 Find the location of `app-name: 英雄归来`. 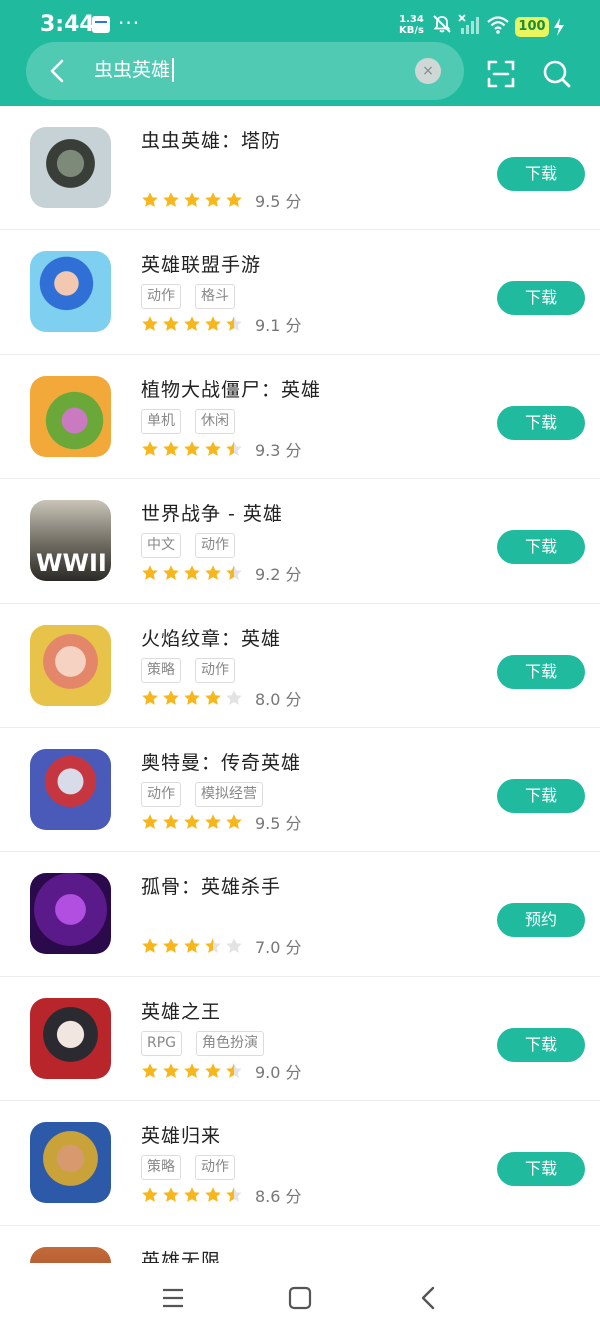

app-name: 英雄归来 is located at coordinates (181, 1134).